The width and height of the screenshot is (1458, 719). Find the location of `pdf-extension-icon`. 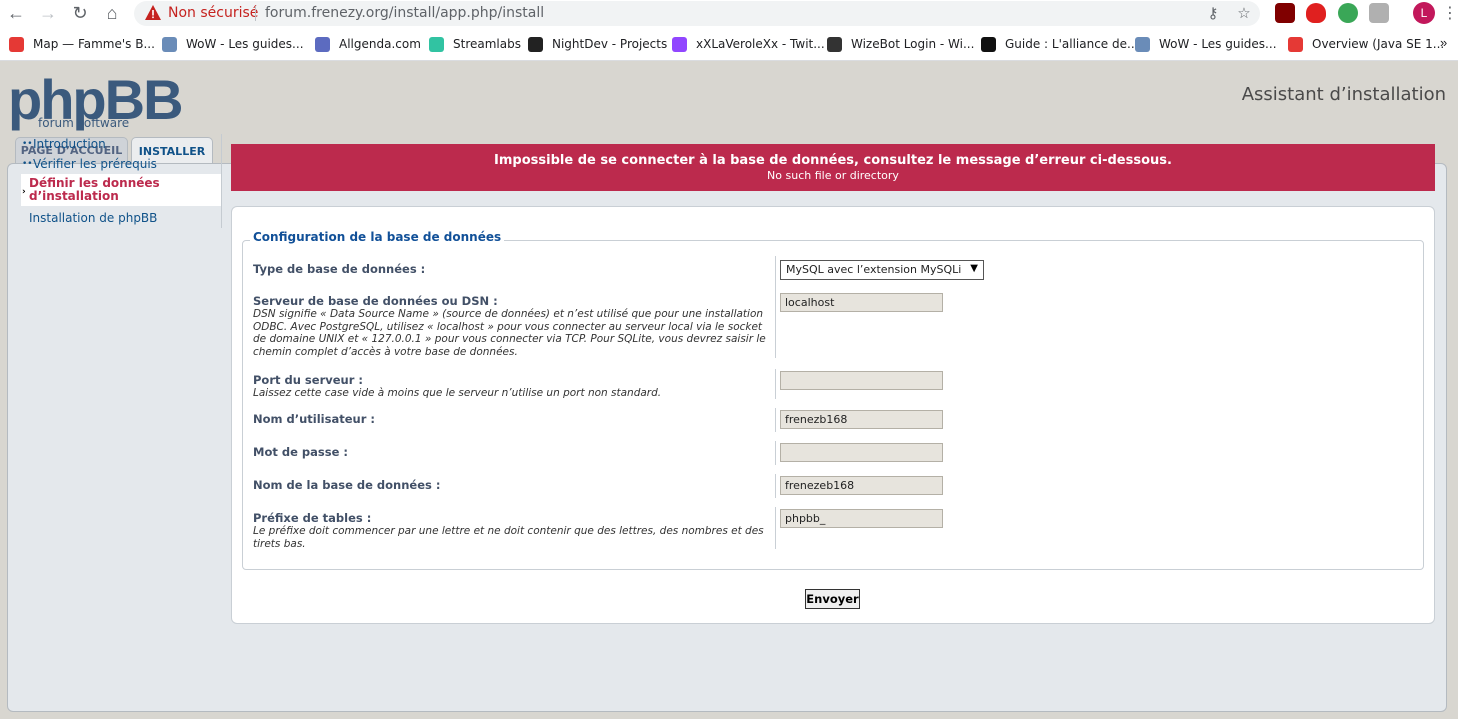

pdf-extension-icon is located at coordinates (1379, 13).